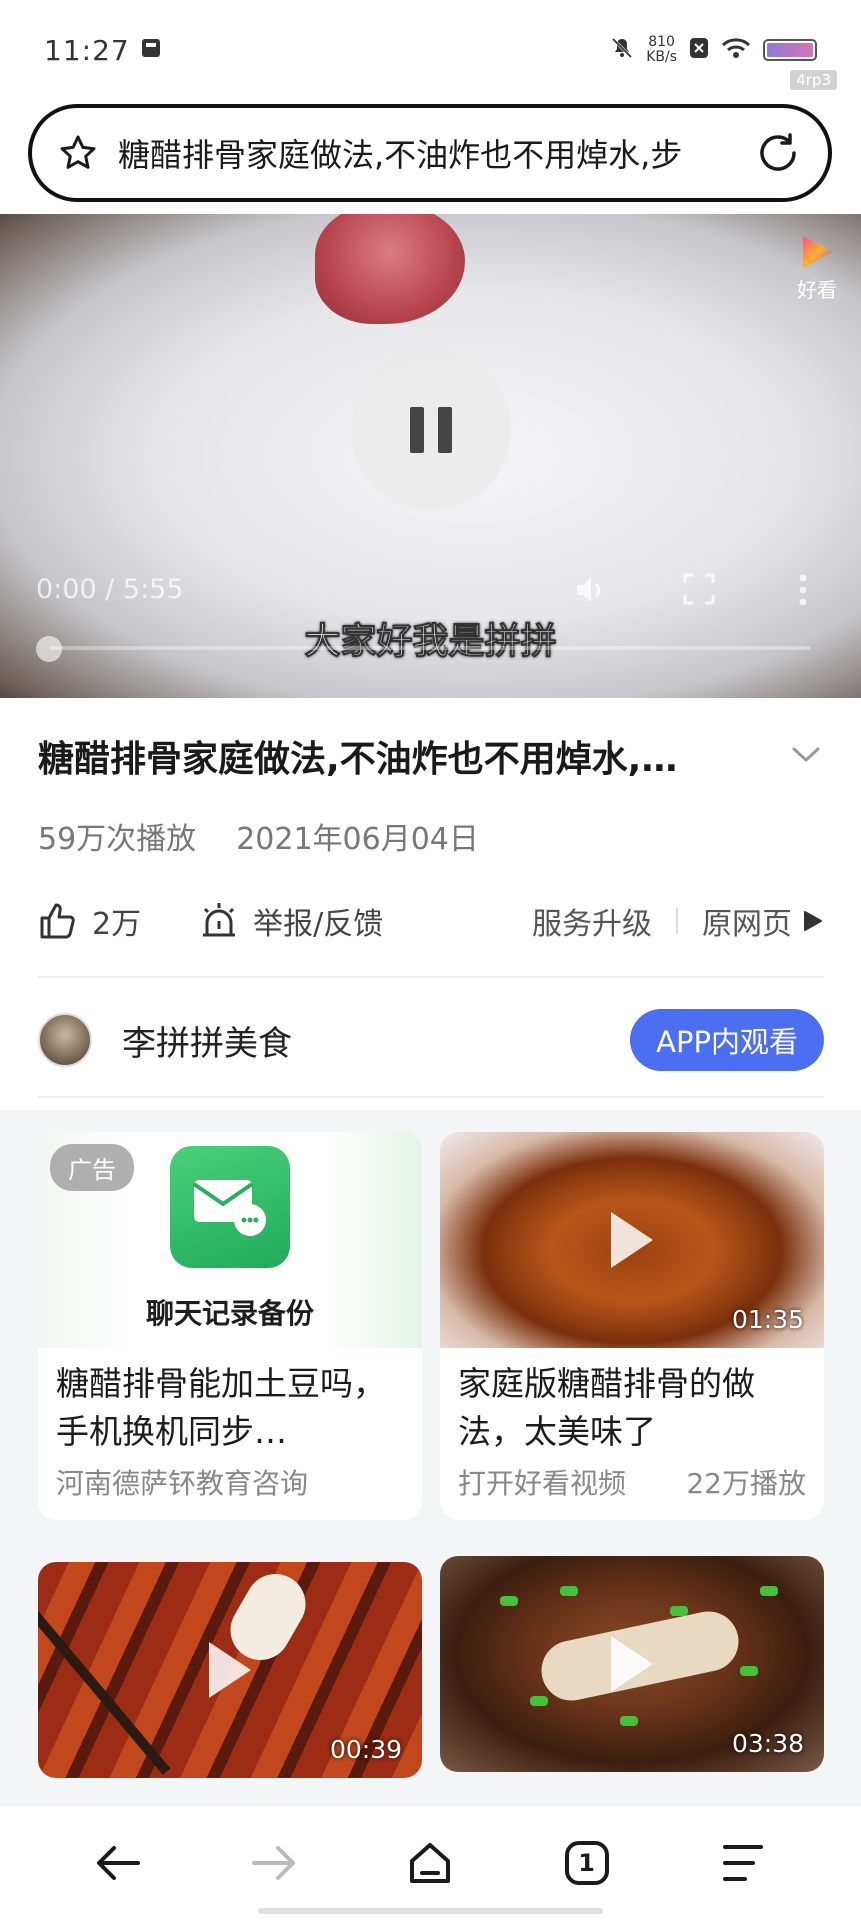 This screenshot has width=861, height=1920. I want to click on home-indicator, so click(430, 1911).